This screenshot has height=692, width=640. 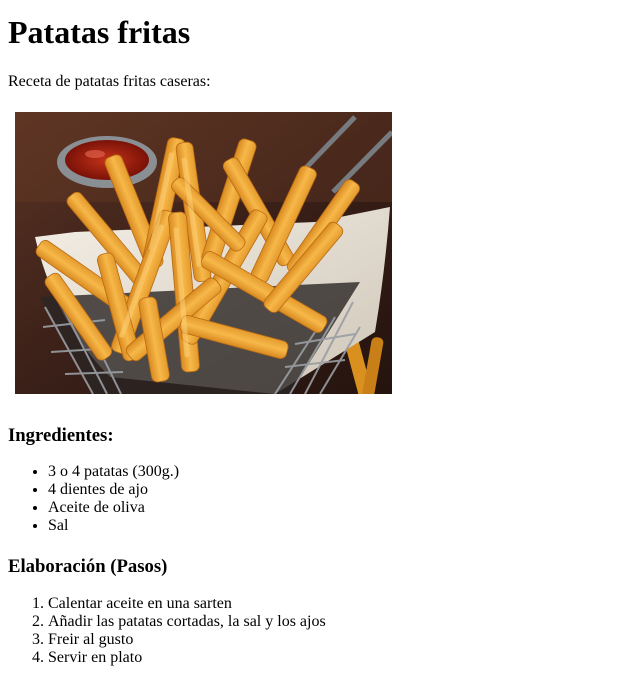 I want to click on page-title: Patatas fritas, so click(x=99, y=32).